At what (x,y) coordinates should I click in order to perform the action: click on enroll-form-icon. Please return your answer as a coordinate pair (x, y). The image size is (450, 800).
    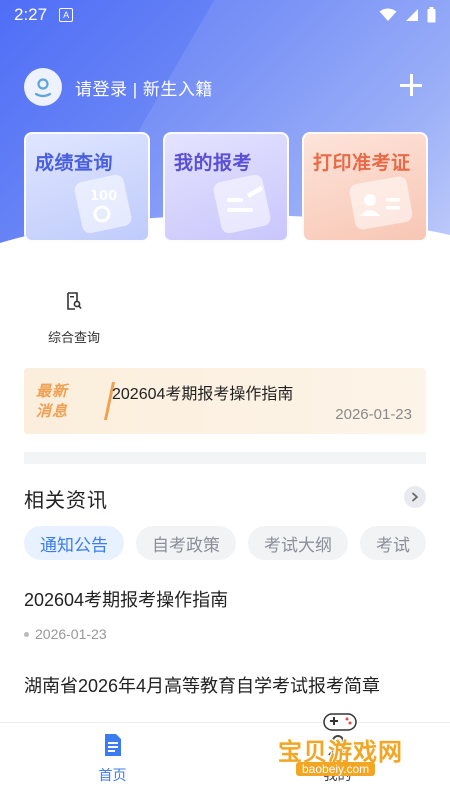
    Looking at the image, I should click on (242, 204).